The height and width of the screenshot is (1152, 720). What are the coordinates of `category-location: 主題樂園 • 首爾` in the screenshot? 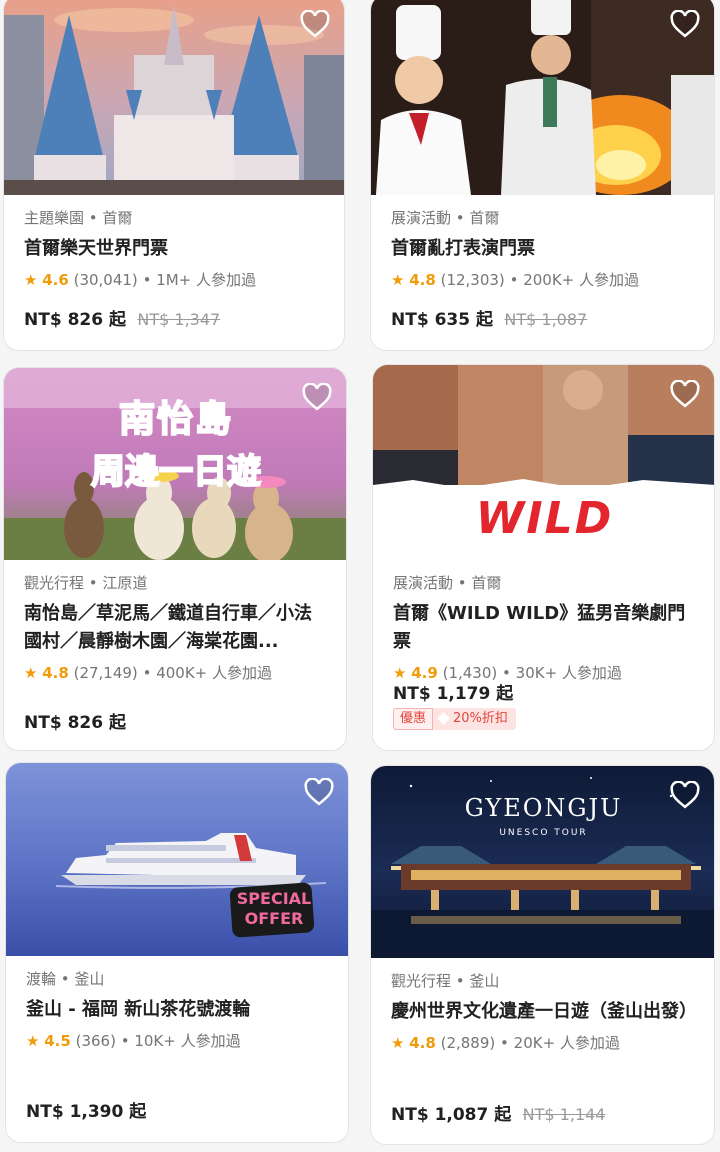 It's located at (78, 218).